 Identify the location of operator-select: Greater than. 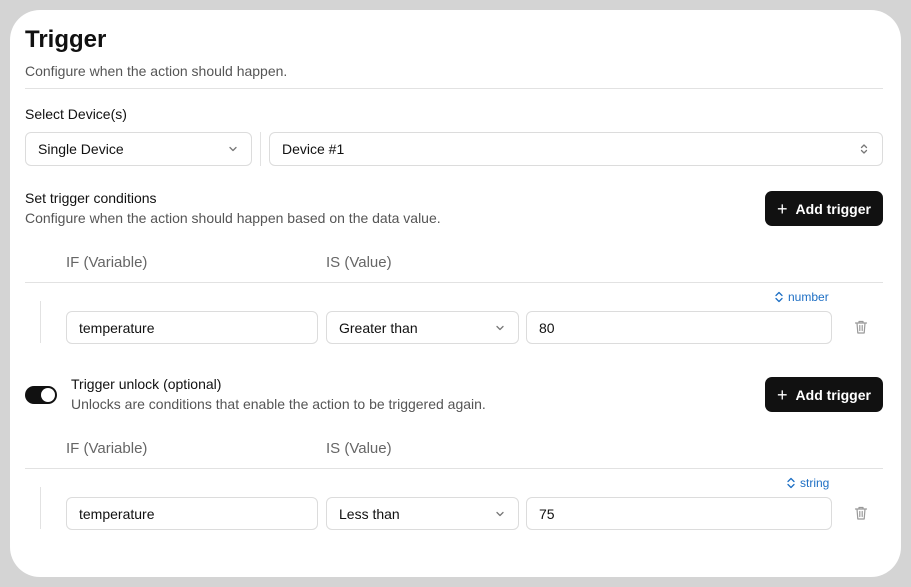
(422, 327).